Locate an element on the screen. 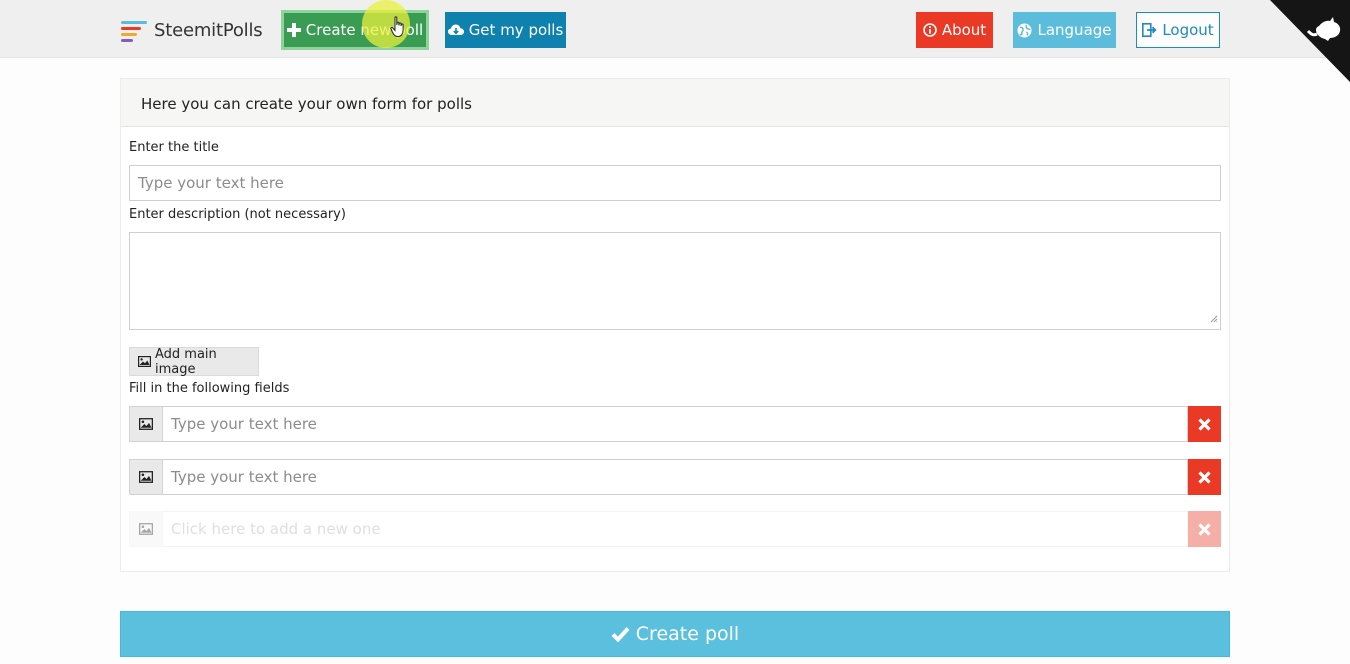 The image size is (1350, 664). create-poll-button: Create poll is located at coordinates (675, 634).